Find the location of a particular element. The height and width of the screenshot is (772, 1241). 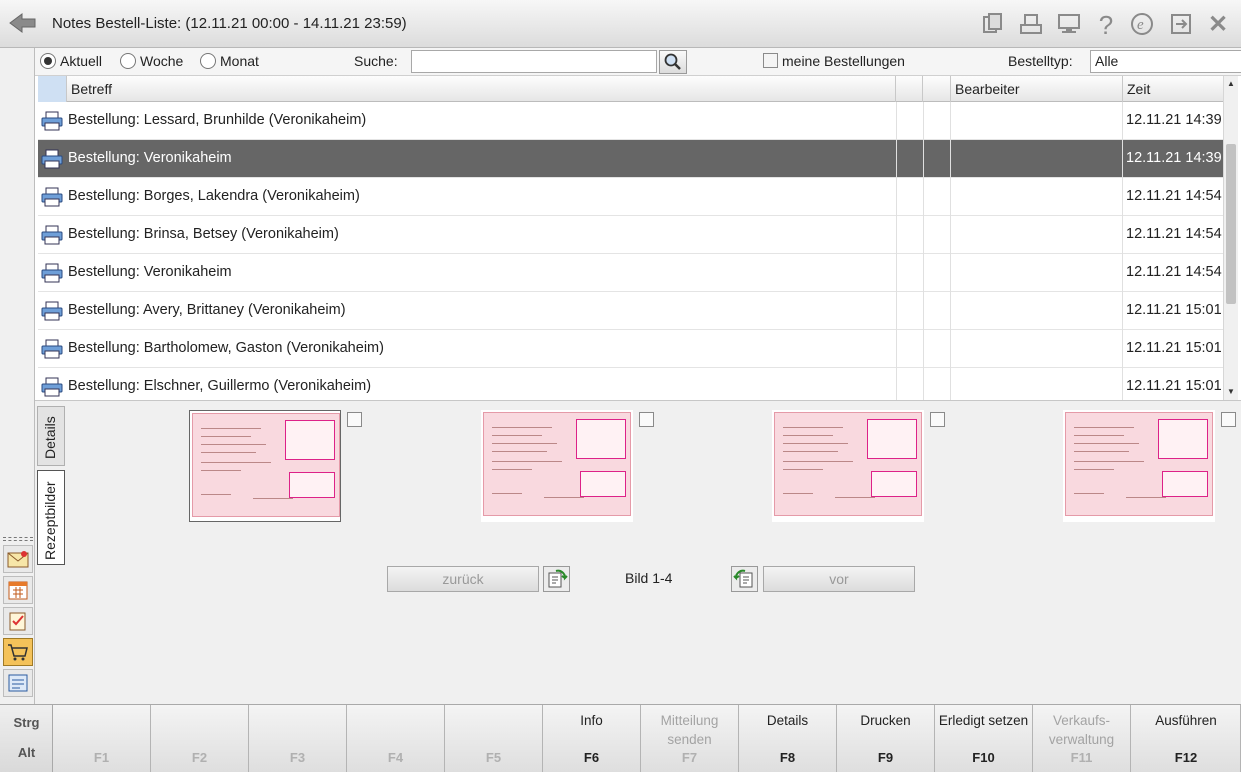

fkey-f11-button: Verkaufs-verwaltung F11 is located at coordinates (1082, 738).